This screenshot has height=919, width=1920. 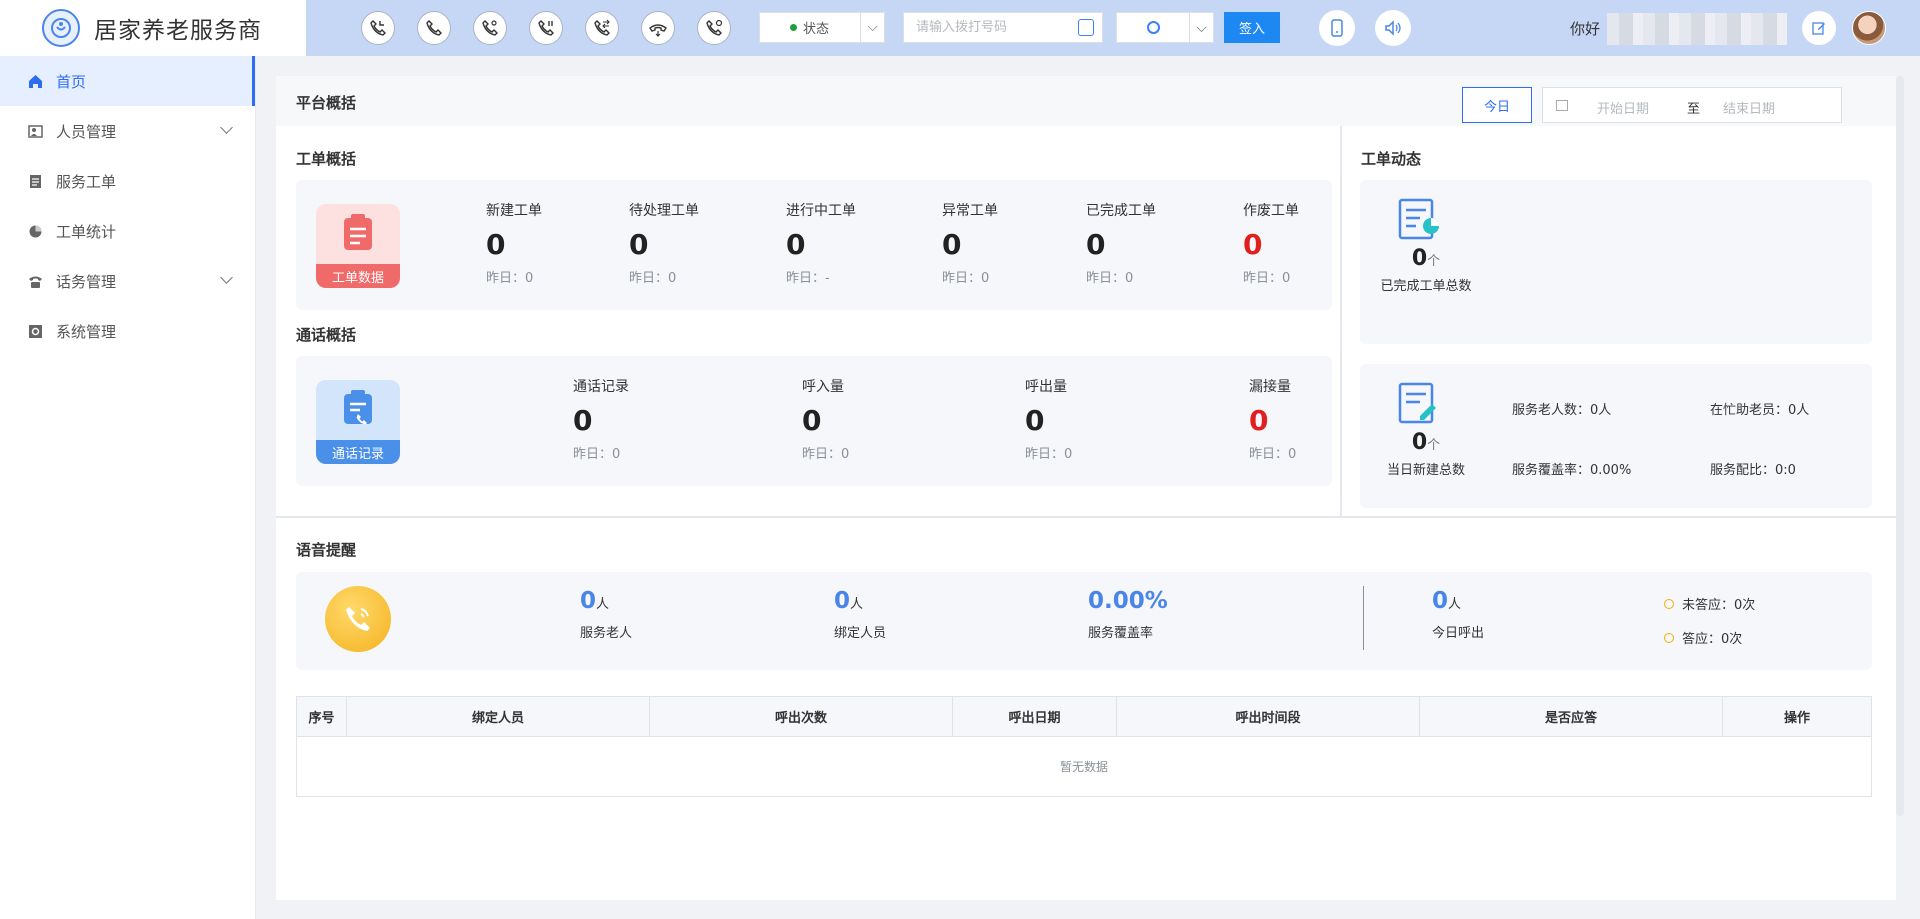 I want to click on column-header: 呼出时间段, so click(x=1268, y=716).